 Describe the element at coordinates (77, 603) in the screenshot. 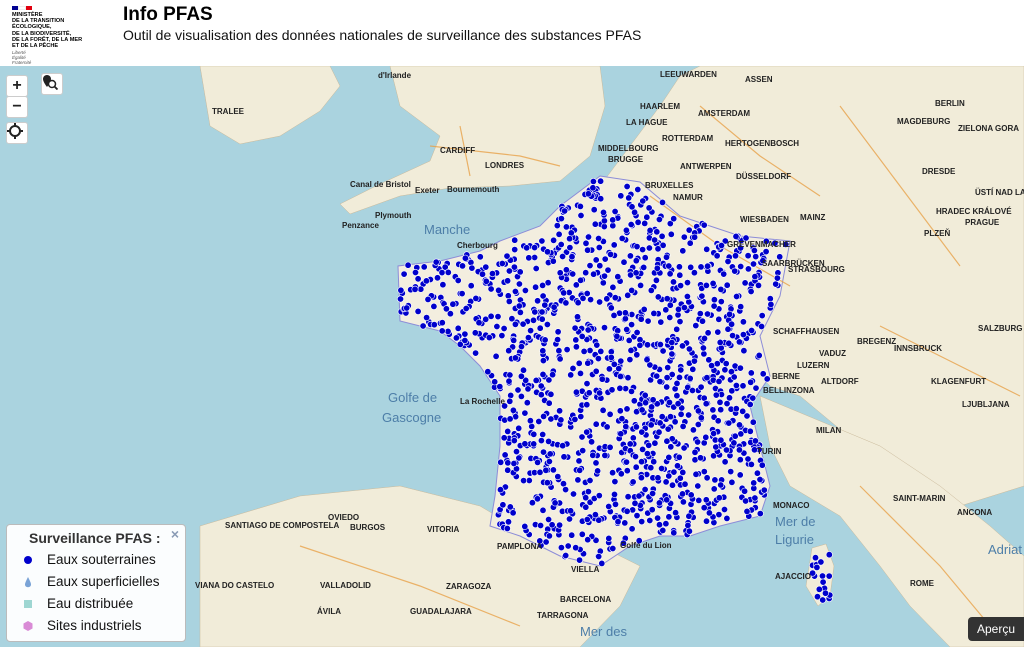

I see `legend-item-distributed-water: Eau distribuée` at that location.